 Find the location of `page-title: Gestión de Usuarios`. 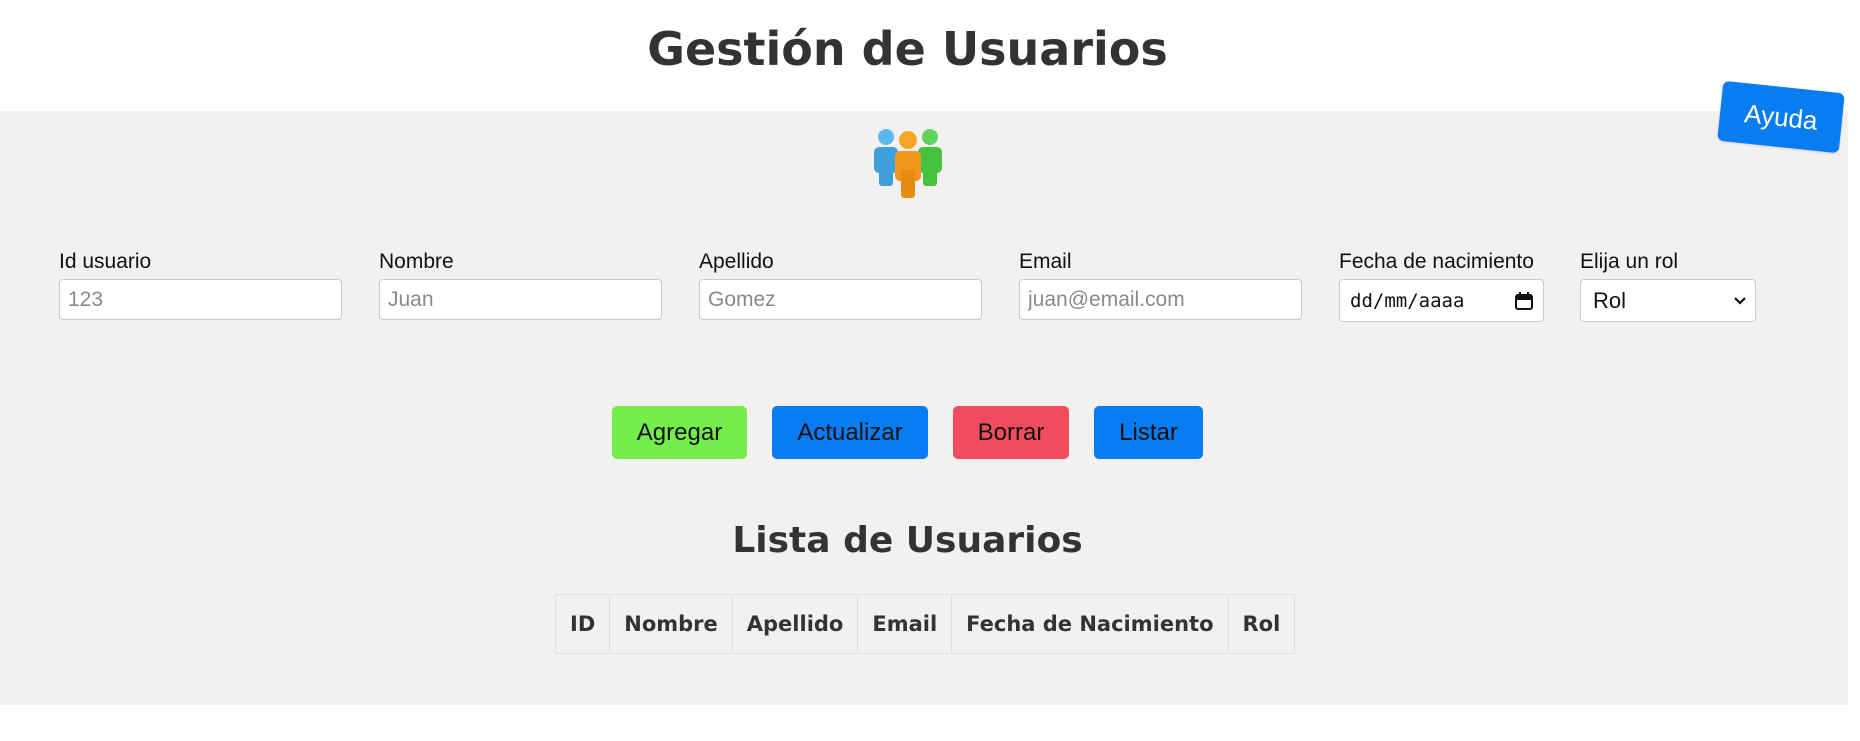

page-title: Gestión de Usuarios is located at coordinates (907, 49).